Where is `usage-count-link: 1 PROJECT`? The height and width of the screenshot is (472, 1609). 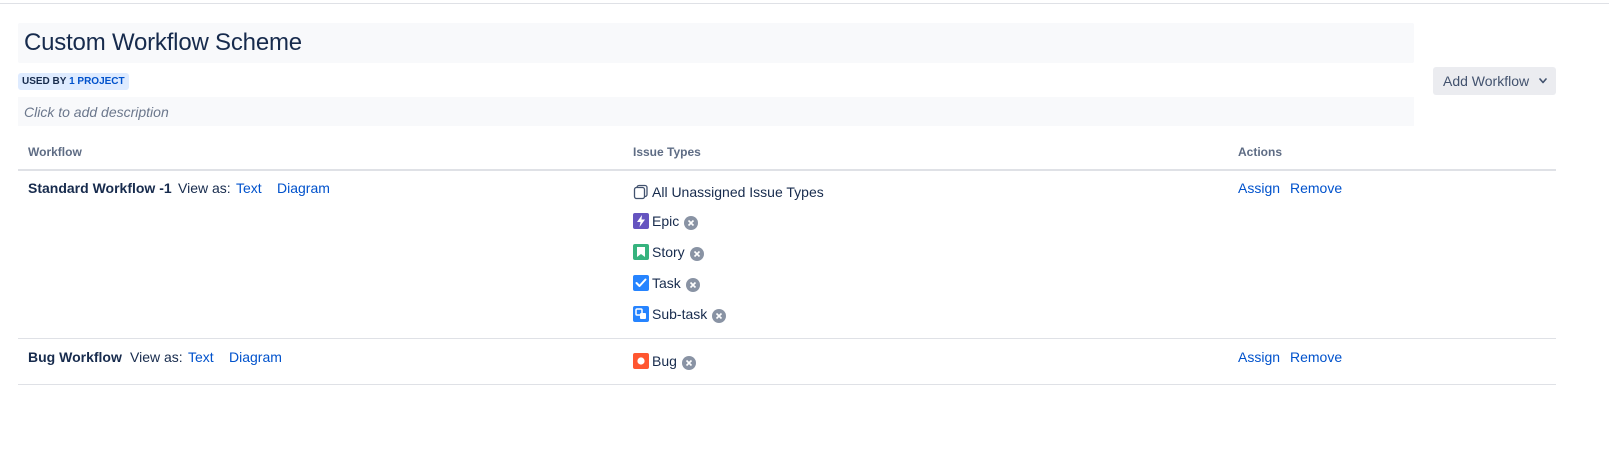 usage-count-link: 1 PROJECT is located at coordinates (97, 81).